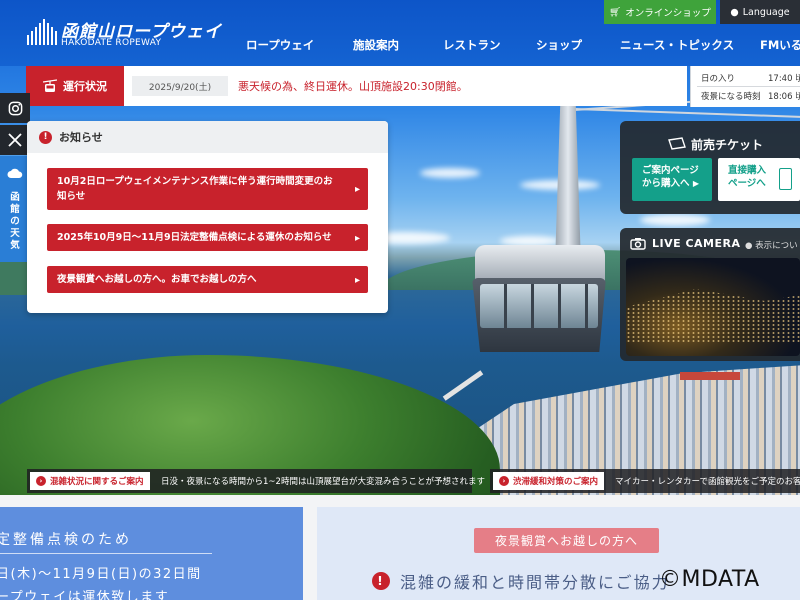  I want to click on instagram-link, so click(15, 108).